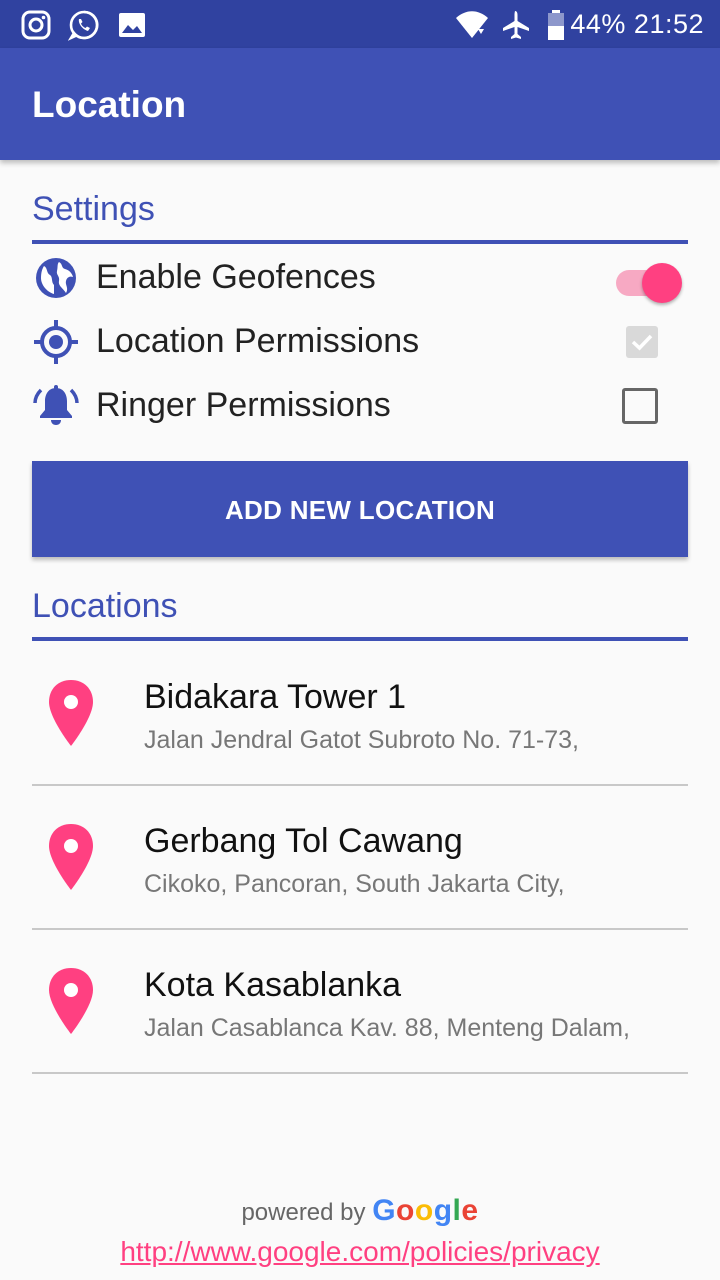  I want to click on setting-label: Ringer Permissions, so click(243, 405).